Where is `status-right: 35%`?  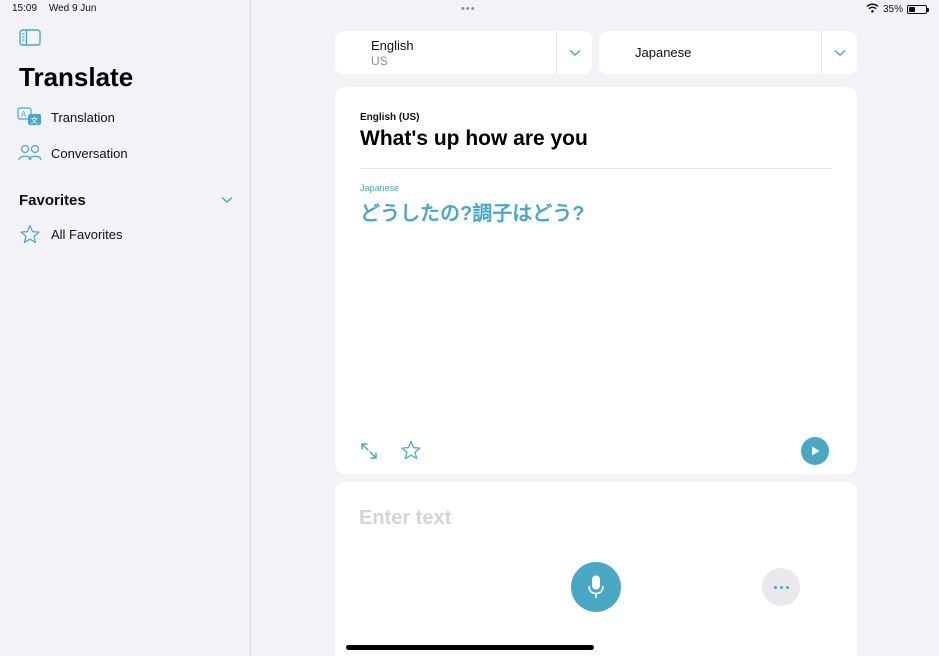 status-right: 35% is located at coordinates (897, 9).